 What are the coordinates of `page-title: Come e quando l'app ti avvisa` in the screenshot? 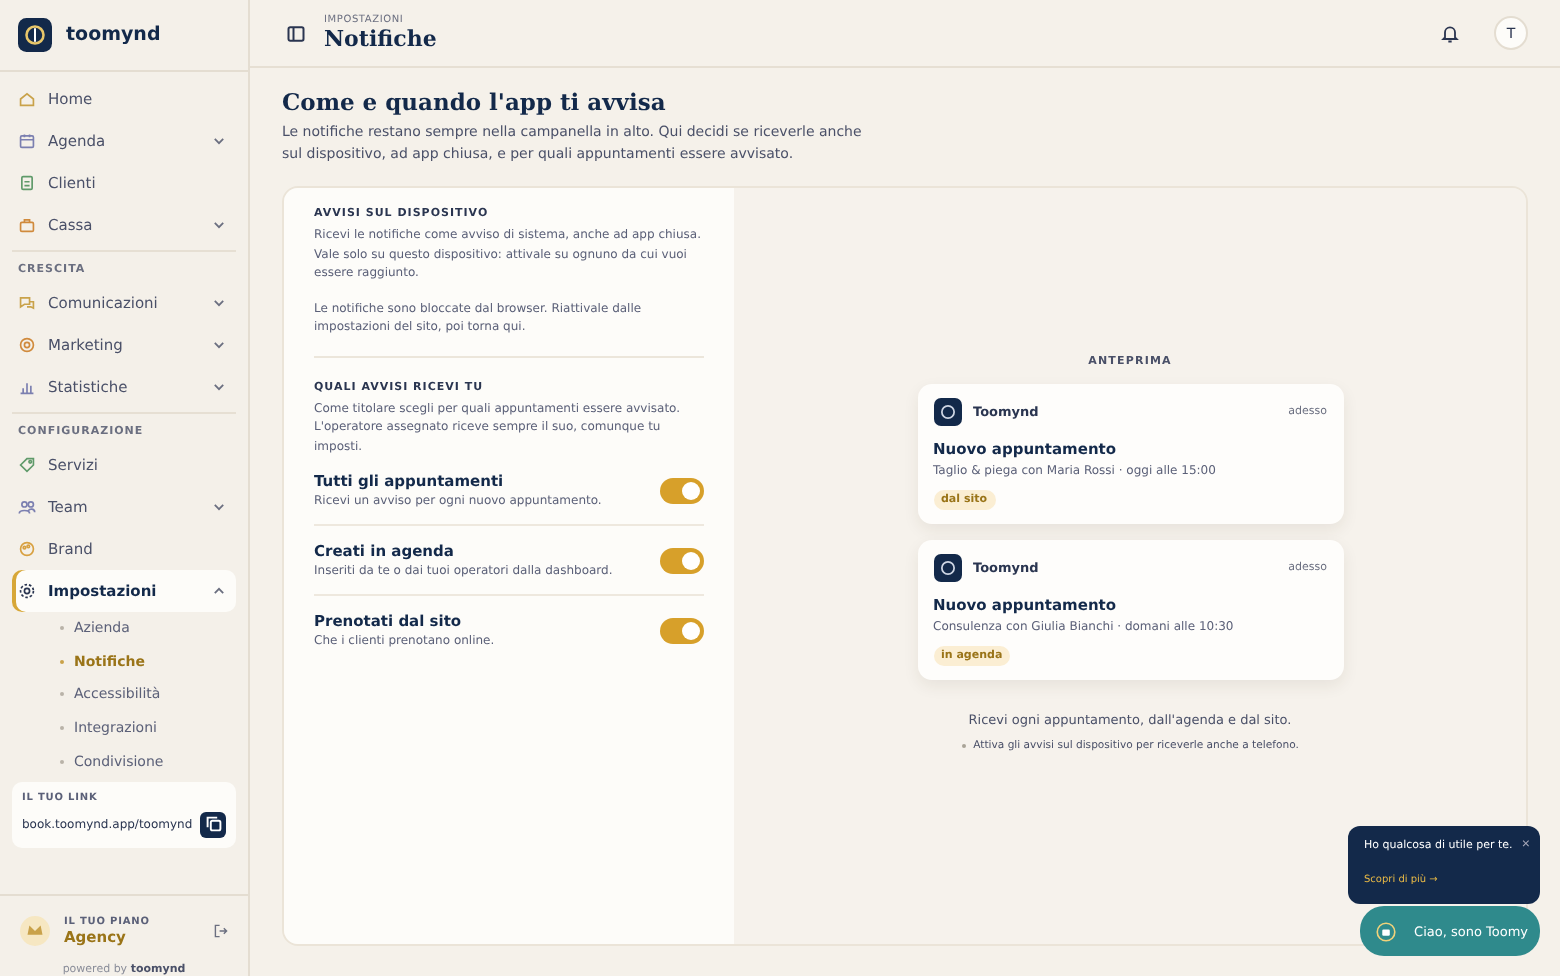 It's located at (475, 102).